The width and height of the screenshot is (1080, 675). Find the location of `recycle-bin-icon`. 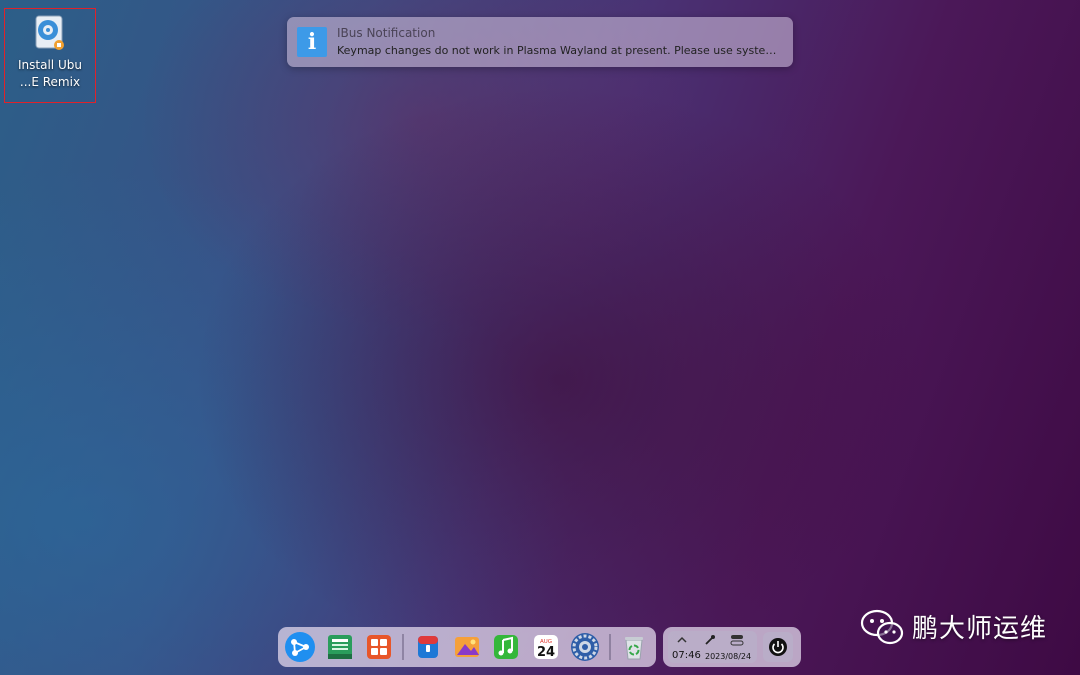

recycle-bin-icon is located at coordinates (633, 648).